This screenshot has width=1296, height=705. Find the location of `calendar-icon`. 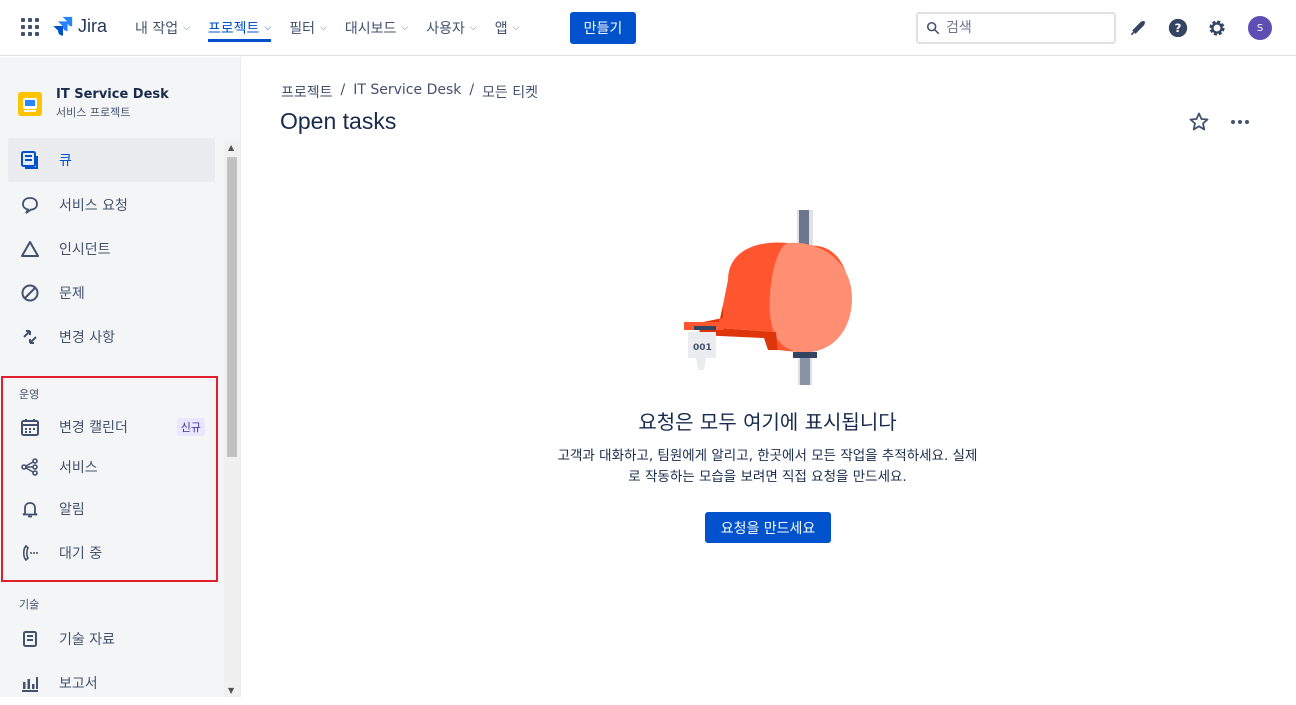

calendar-icon is located at coordinates (30, 427).